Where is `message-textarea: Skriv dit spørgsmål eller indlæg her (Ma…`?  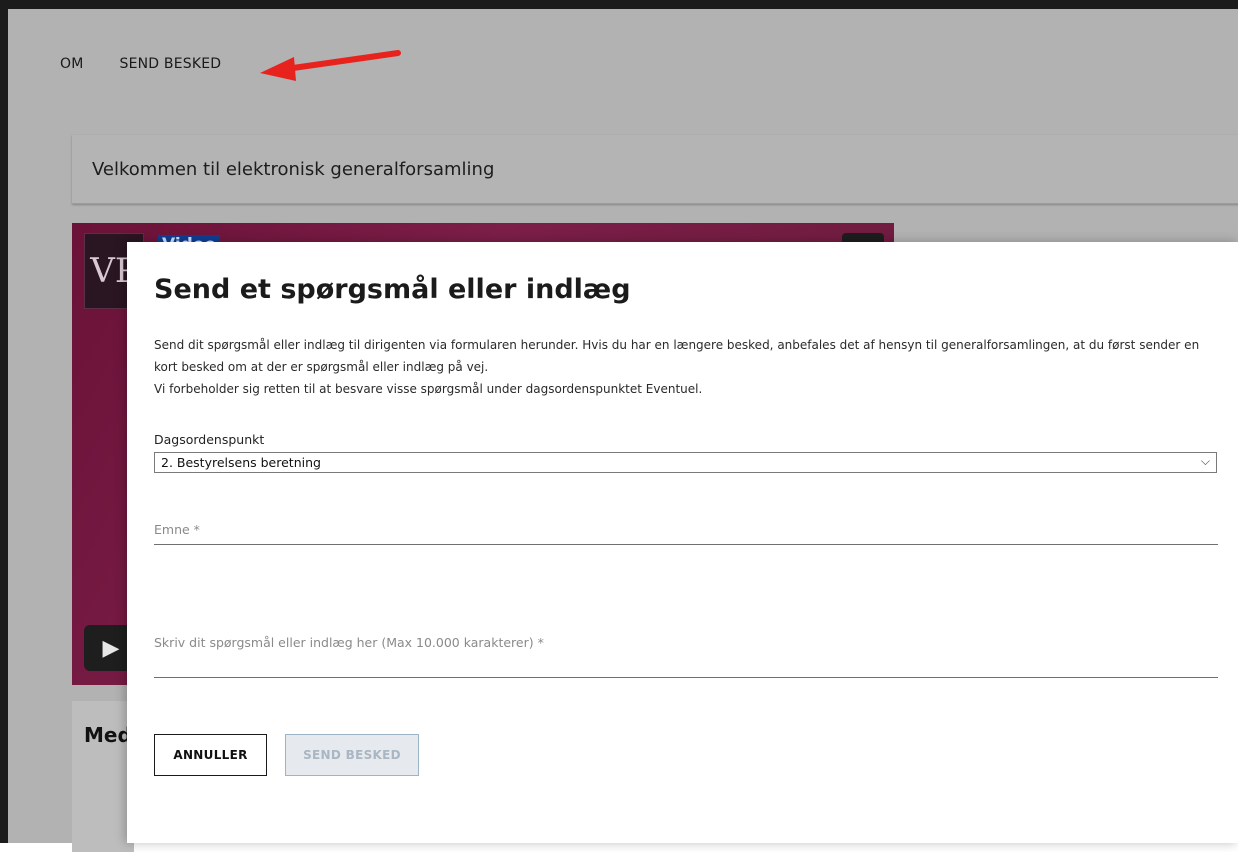
message-textarea: Skriv dit spørgsmål eller indlæg her (Ma… is located at coordinates (686, 656).